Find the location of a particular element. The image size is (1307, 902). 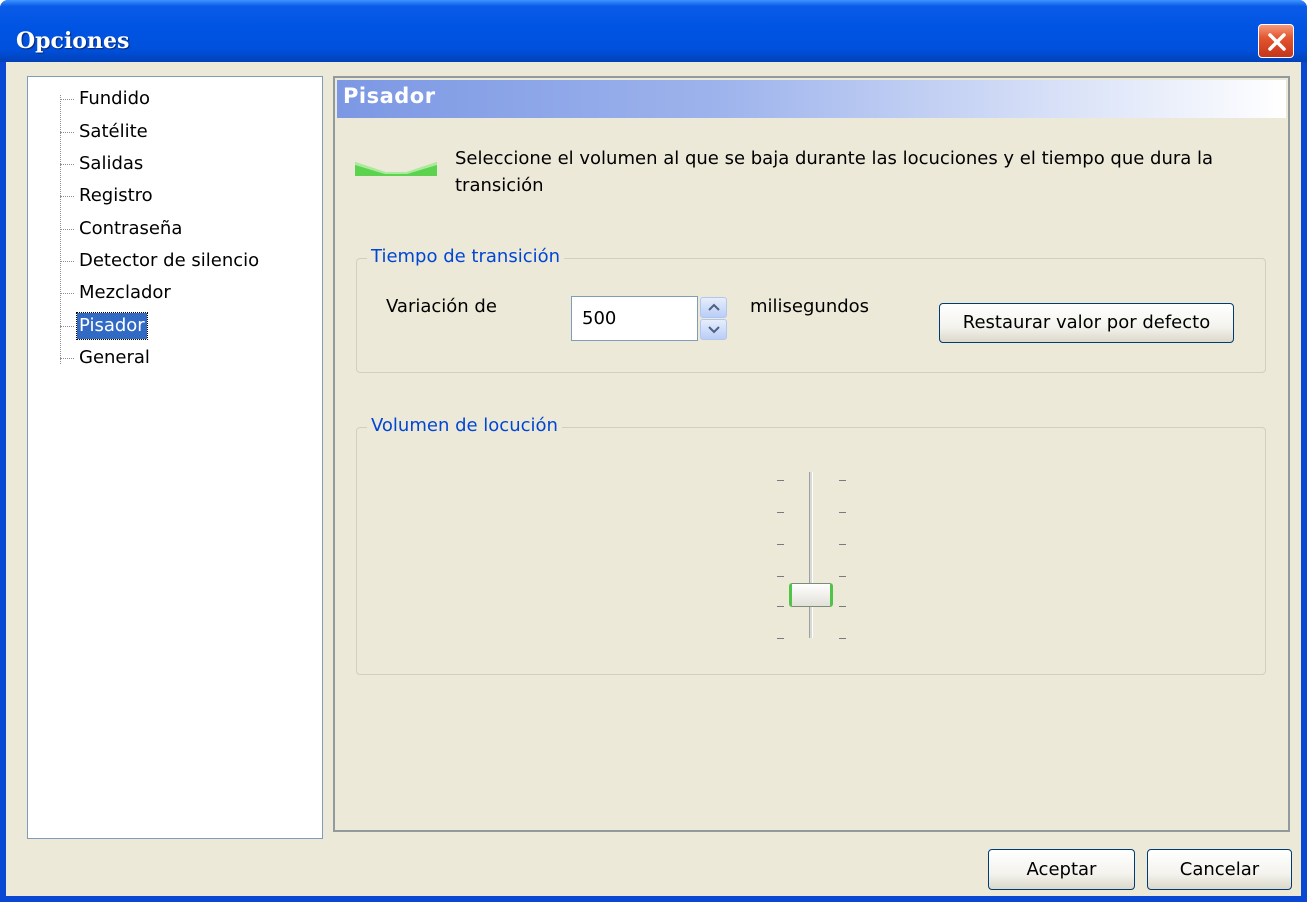

tree-item-label: Pisador is located at coordinates (112, 326).